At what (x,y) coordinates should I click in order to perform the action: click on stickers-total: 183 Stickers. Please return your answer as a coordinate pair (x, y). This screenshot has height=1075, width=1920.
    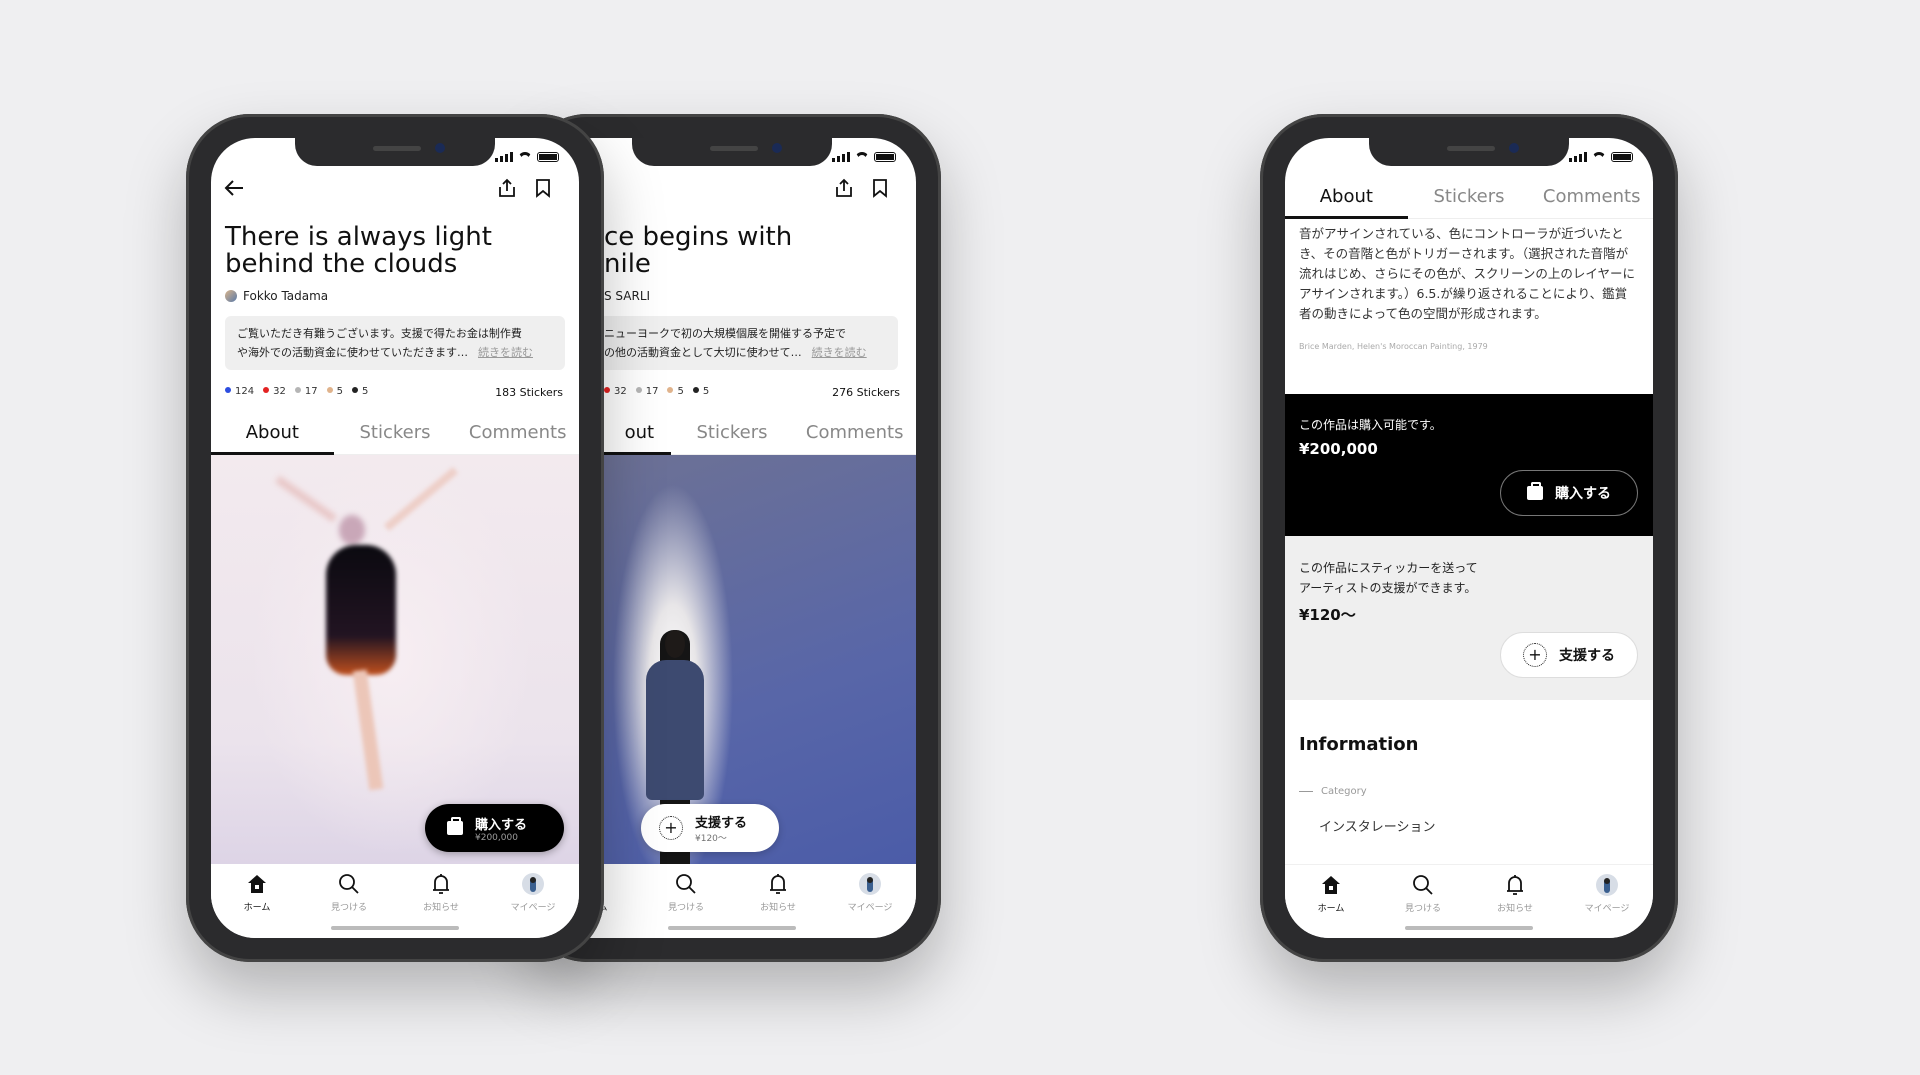
    Looking at the image, I should click on (529, 392).